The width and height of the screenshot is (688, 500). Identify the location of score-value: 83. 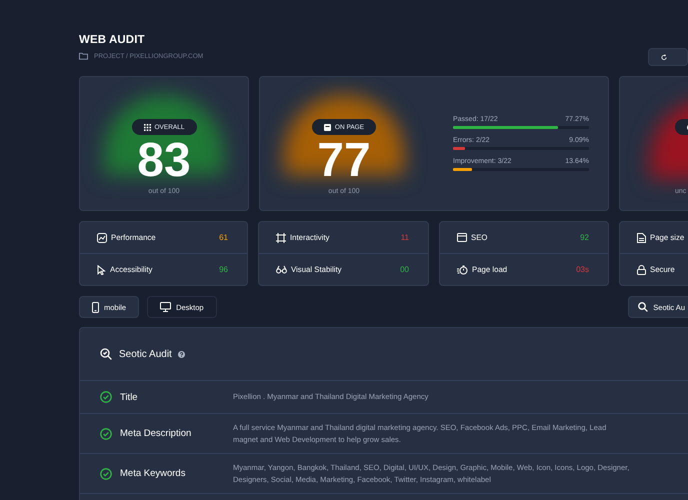
(164, 161).